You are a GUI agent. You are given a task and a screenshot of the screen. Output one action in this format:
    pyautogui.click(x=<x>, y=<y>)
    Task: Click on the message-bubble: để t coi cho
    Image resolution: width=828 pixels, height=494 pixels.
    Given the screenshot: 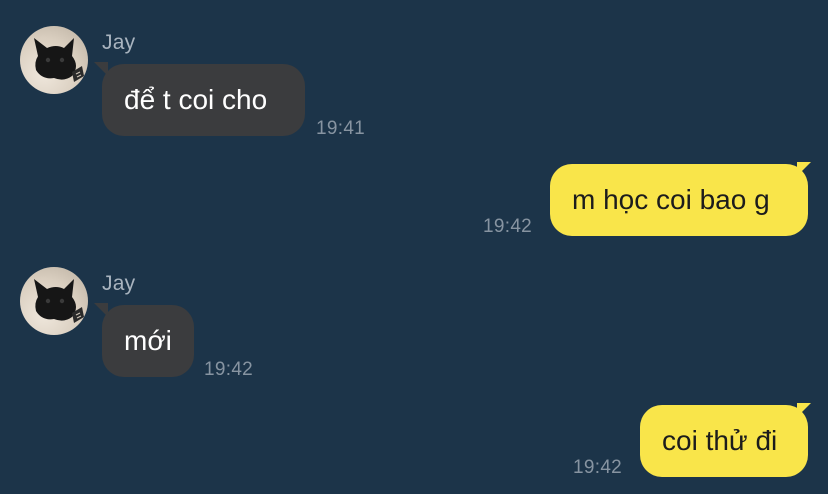 What is the action you would take?
    pyautogui.click(x=203, y=100)
    